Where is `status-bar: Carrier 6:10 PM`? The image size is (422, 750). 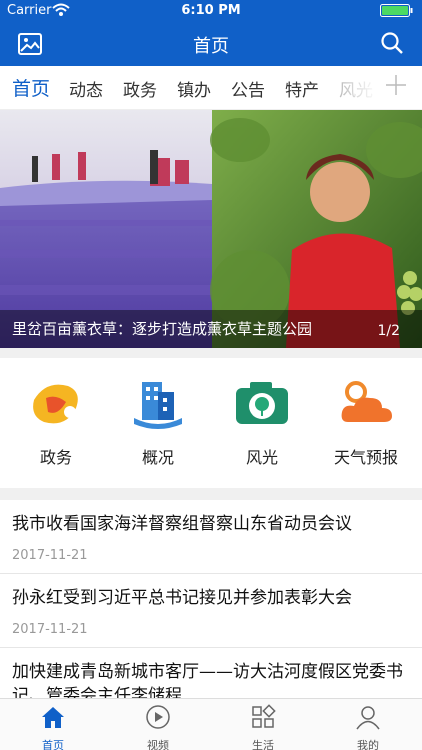
status-bar: Carrier 6:10 PM is located at coordinates (211, 11).